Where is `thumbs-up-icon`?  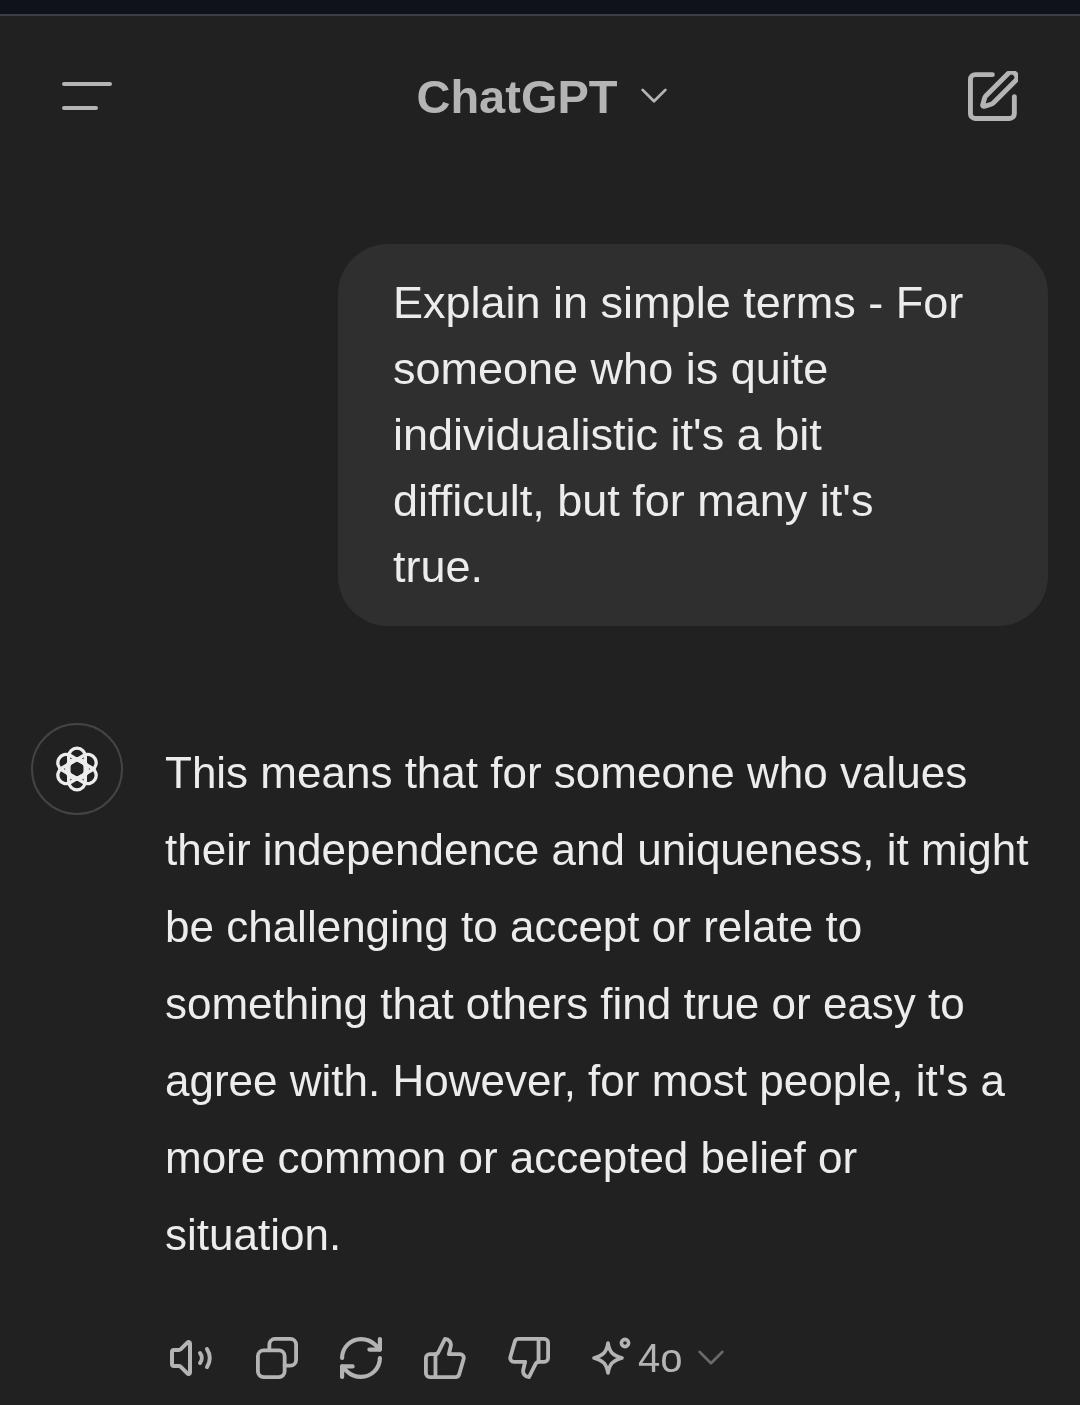 thumbs-up-icon is located at coordinates (445, 1358).